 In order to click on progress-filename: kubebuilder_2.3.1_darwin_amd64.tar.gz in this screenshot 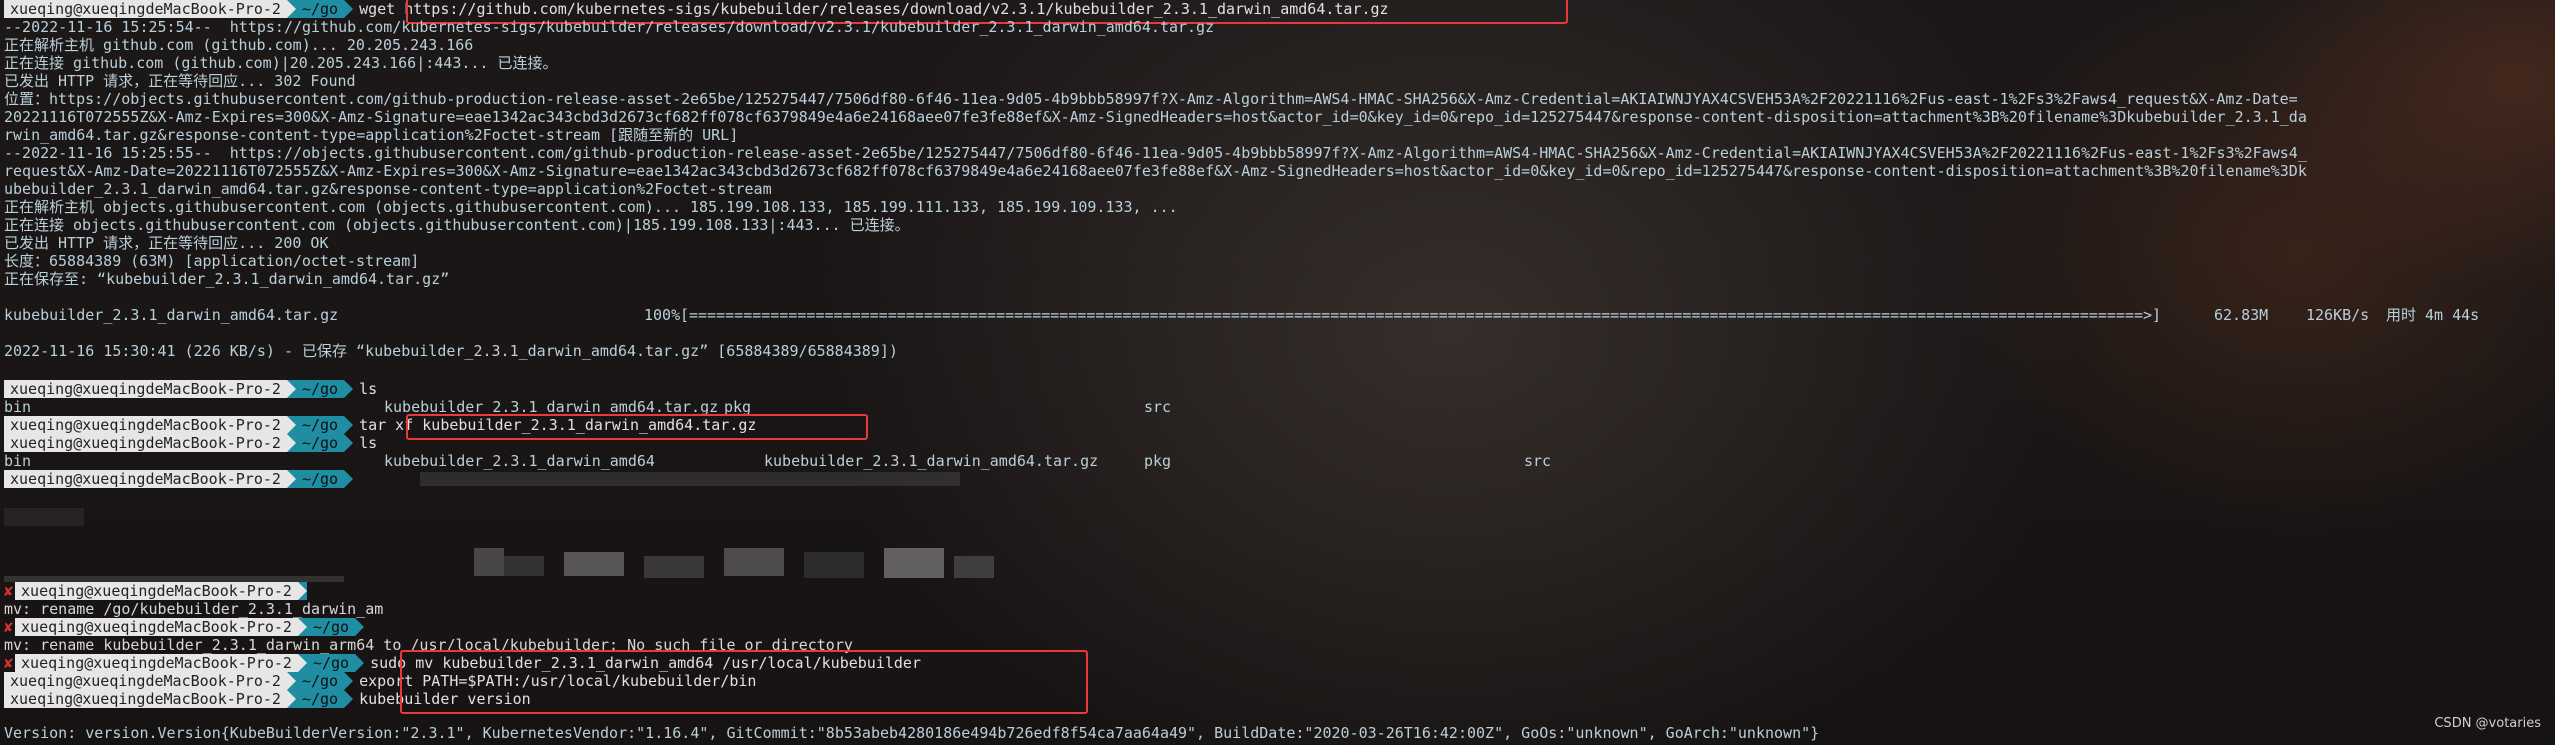, I will do `click(171, 315)`.